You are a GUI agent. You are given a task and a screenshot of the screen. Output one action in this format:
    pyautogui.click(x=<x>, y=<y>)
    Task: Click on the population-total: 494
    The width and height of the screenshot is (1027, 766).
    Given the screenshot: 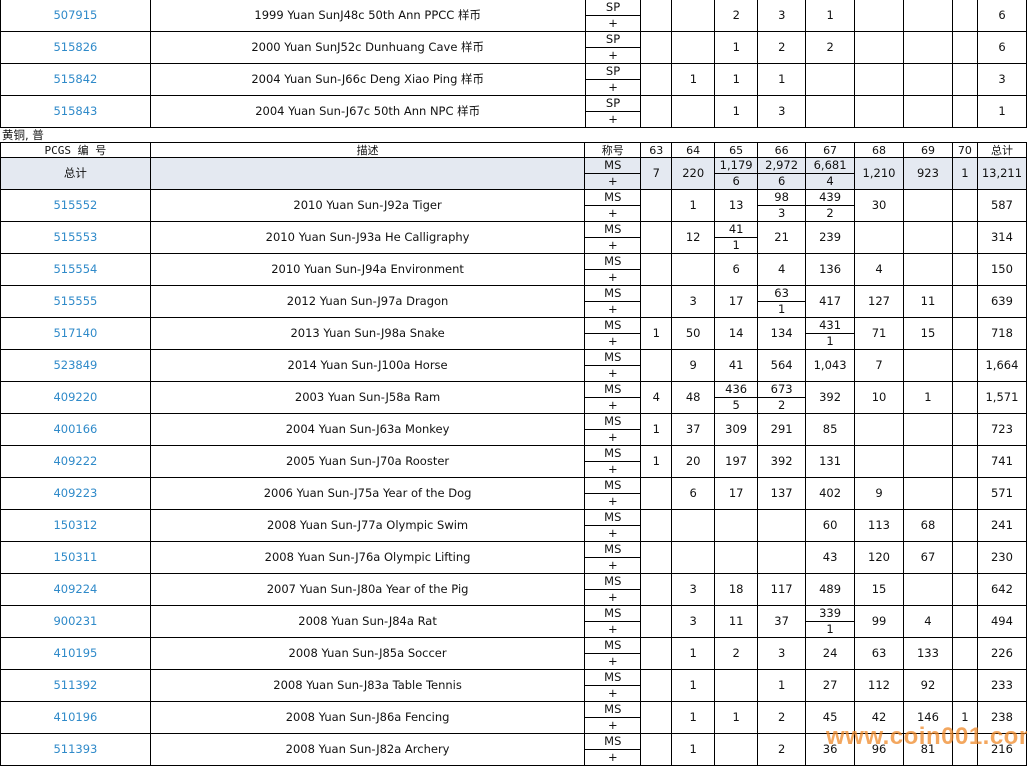 What is the action you would take?
    pyautogui.click(x=1001, y=621)
    